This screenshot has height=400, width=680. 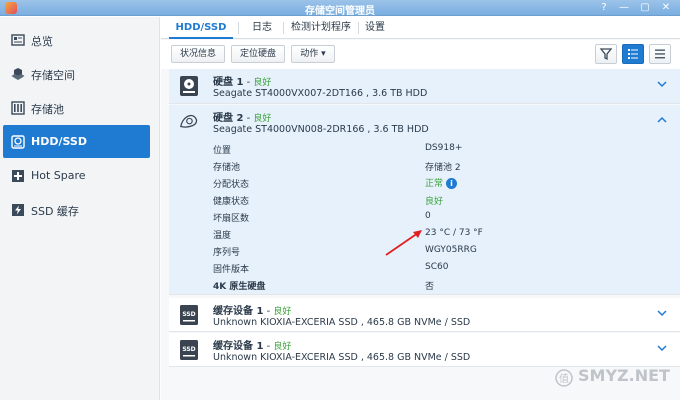 I want to click on detail-view-button, so click(x=633, y=54).